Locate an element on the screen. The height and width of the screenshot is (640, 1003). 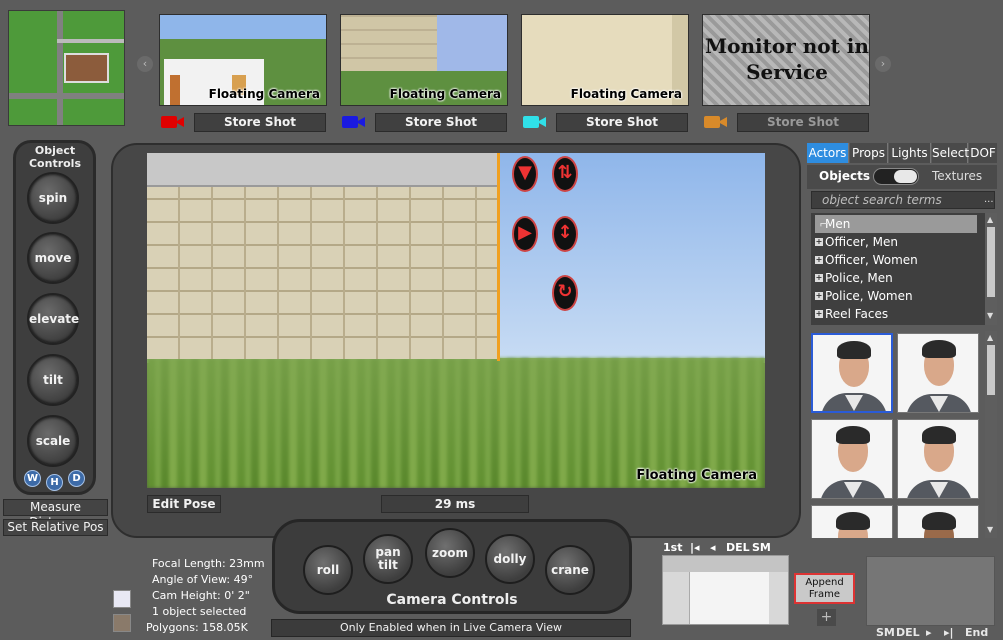
dolly-control: dolly is located at coordinates (510, 559).